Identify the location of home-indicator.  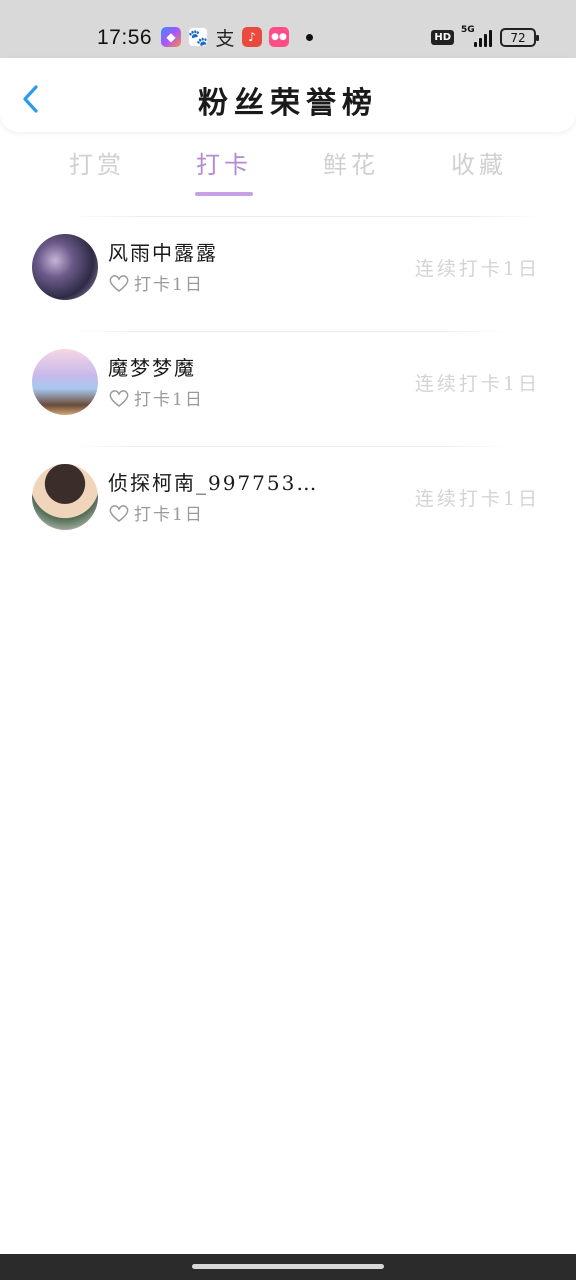
(288, 1266).